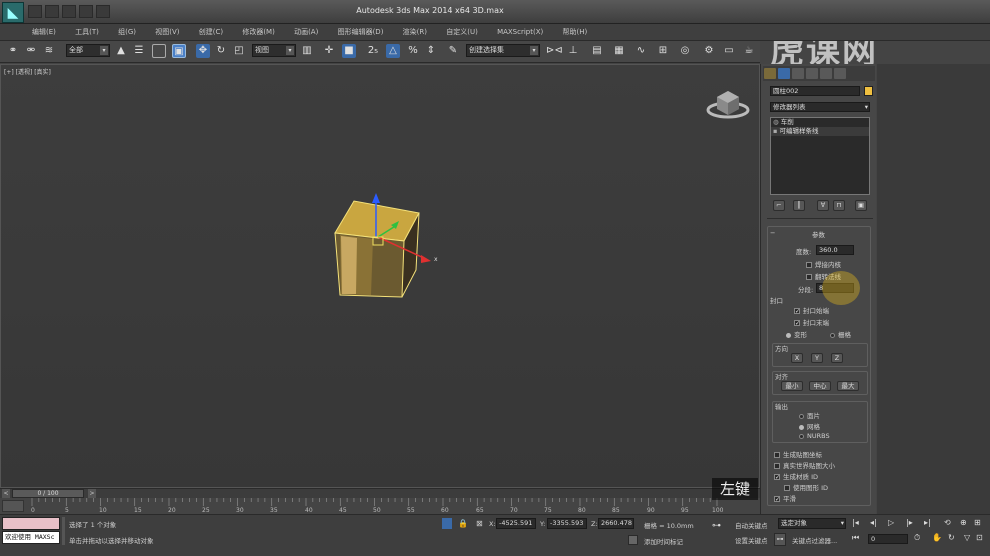 This screenshot has height=556, width=990. I want to click on degrees-field: 360.0, so click(835, 250).